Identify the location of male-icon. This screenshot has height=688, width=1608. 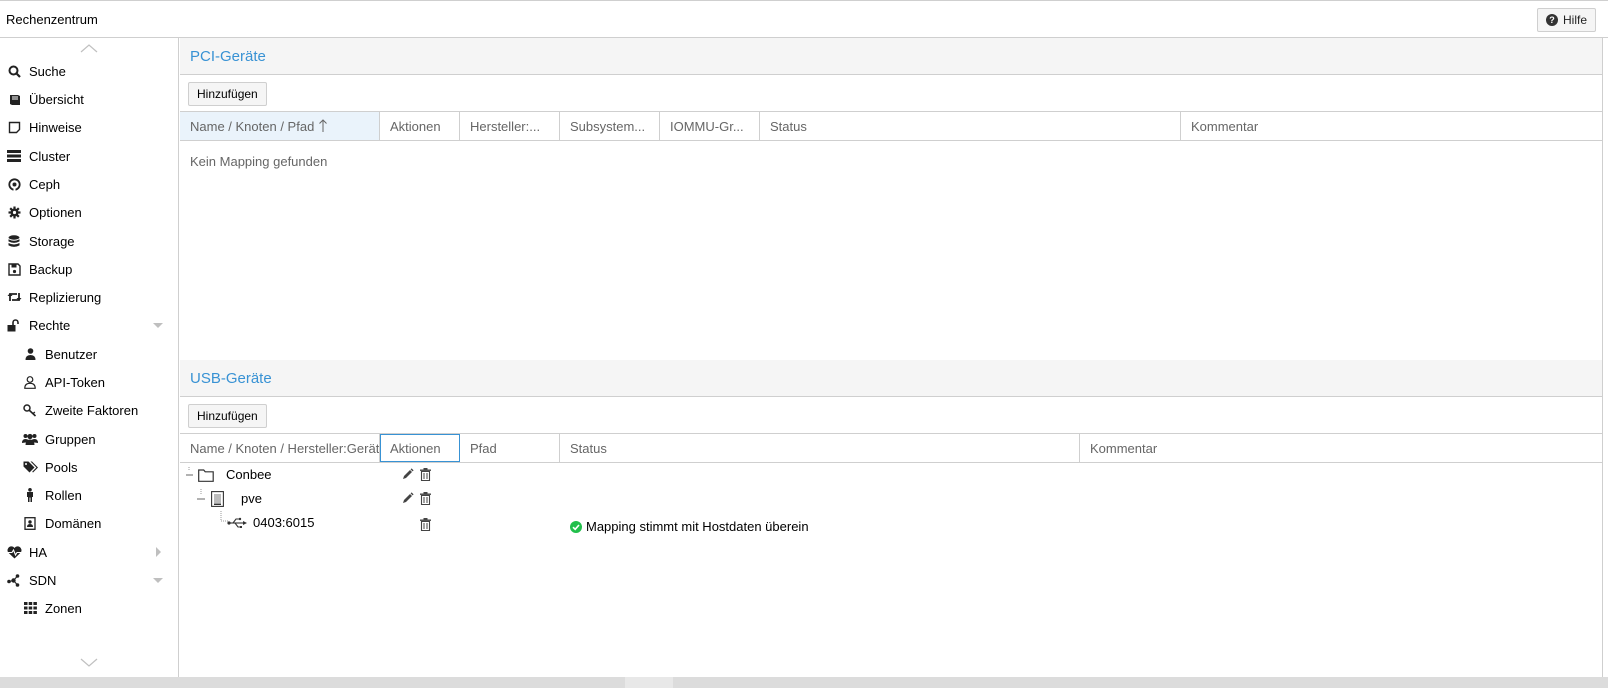
(30, 495).